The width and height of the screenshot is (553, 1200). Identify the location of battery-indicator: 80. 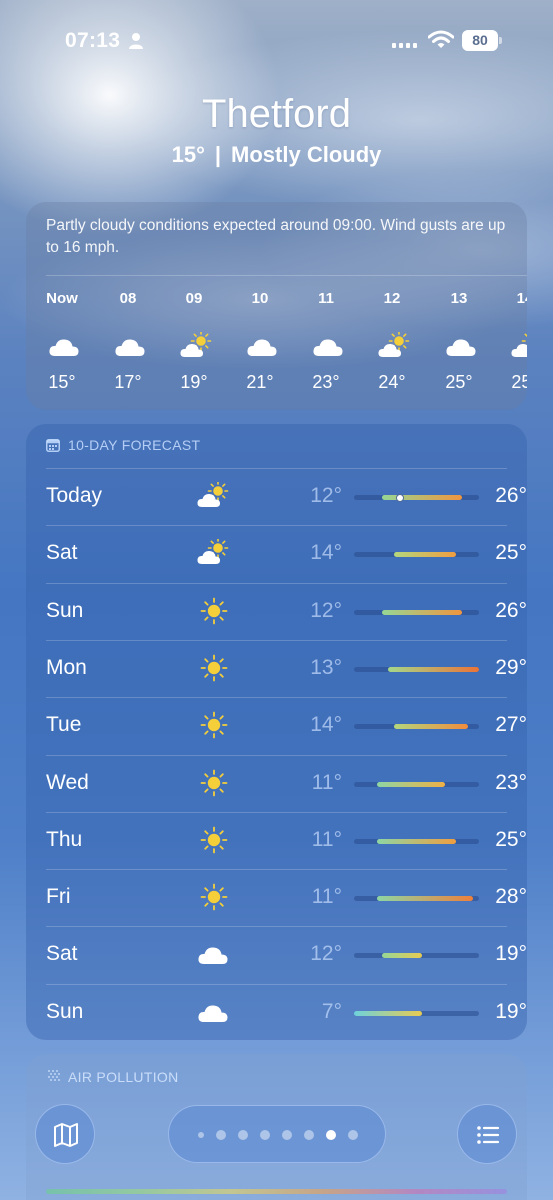
(482, 40).